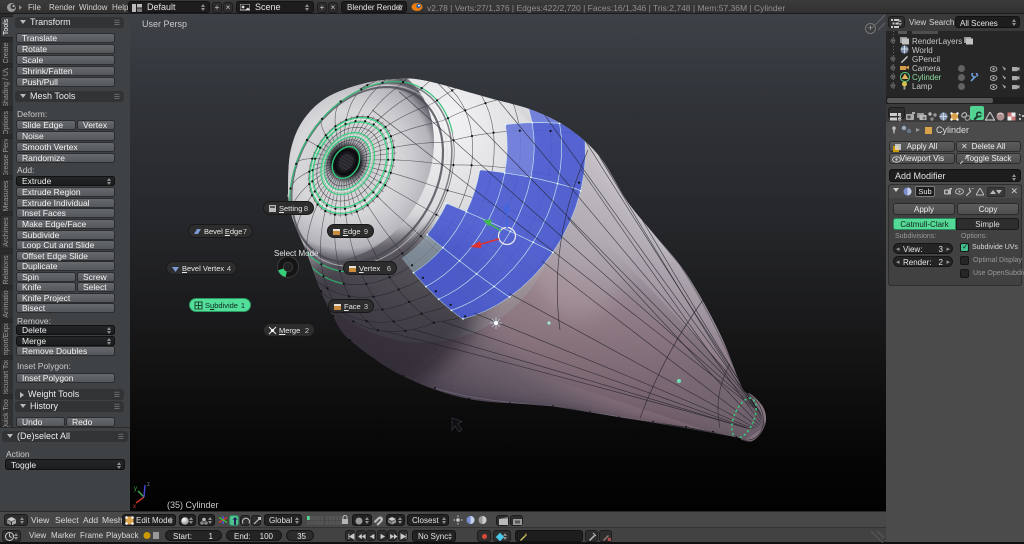  Describe the element at coordinates (148, 485) in the screenshot. I see `svg-text: z` at that location.